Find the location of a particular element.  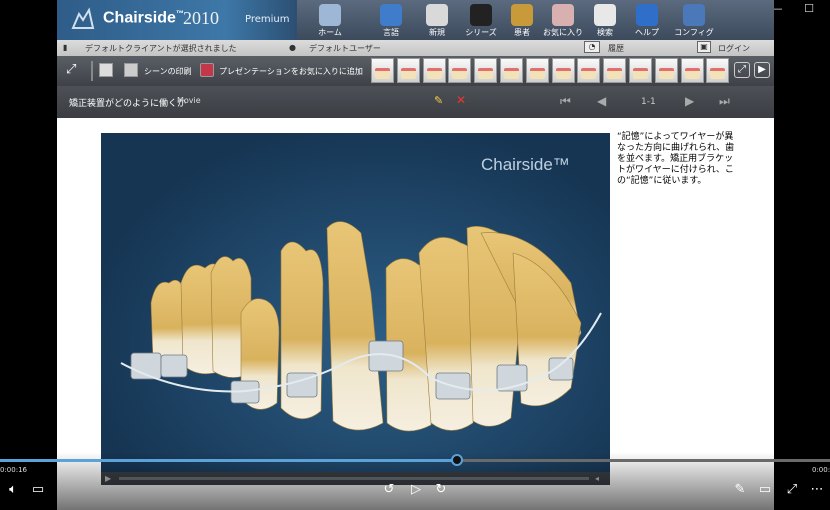

subtitles-icon: ▭ is located at coordinates (38, 489).